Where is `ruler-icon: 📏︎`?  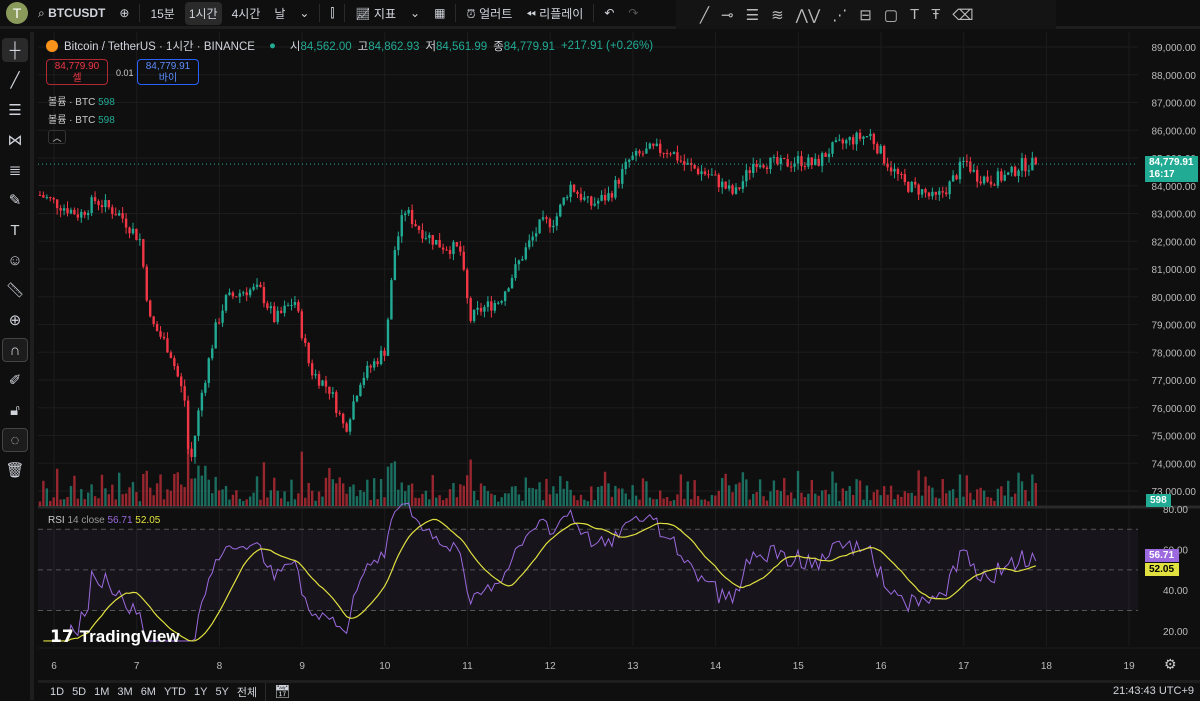
ruler-icon: 📏︎ is located at coordinates (15, 290).